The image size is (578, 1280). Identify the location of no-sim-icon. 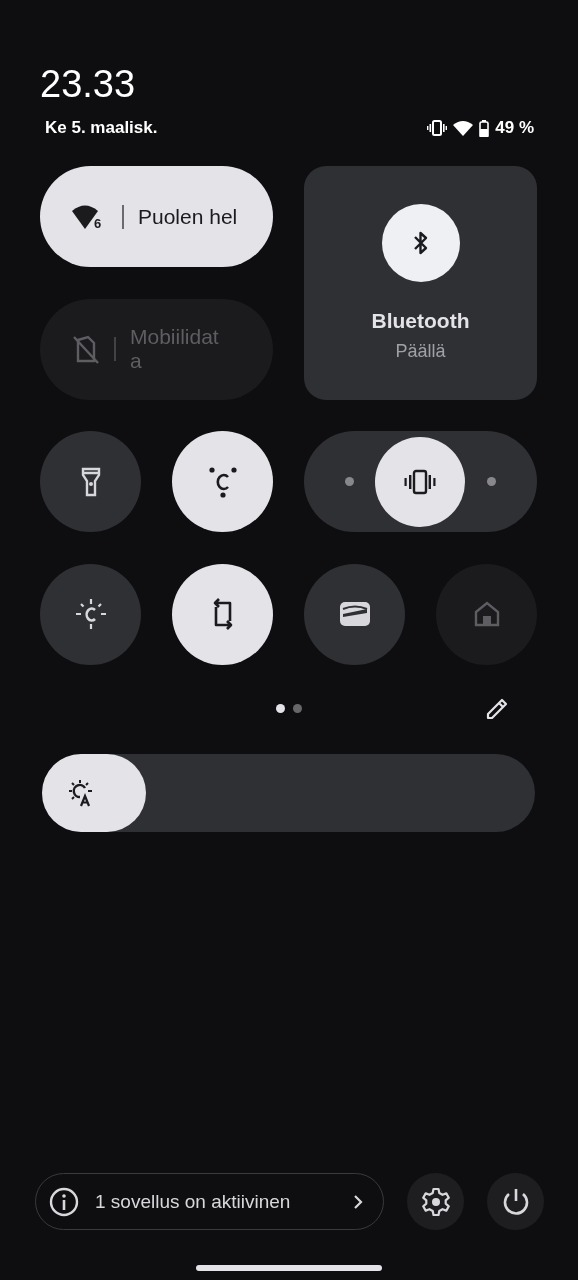
(86, 349).